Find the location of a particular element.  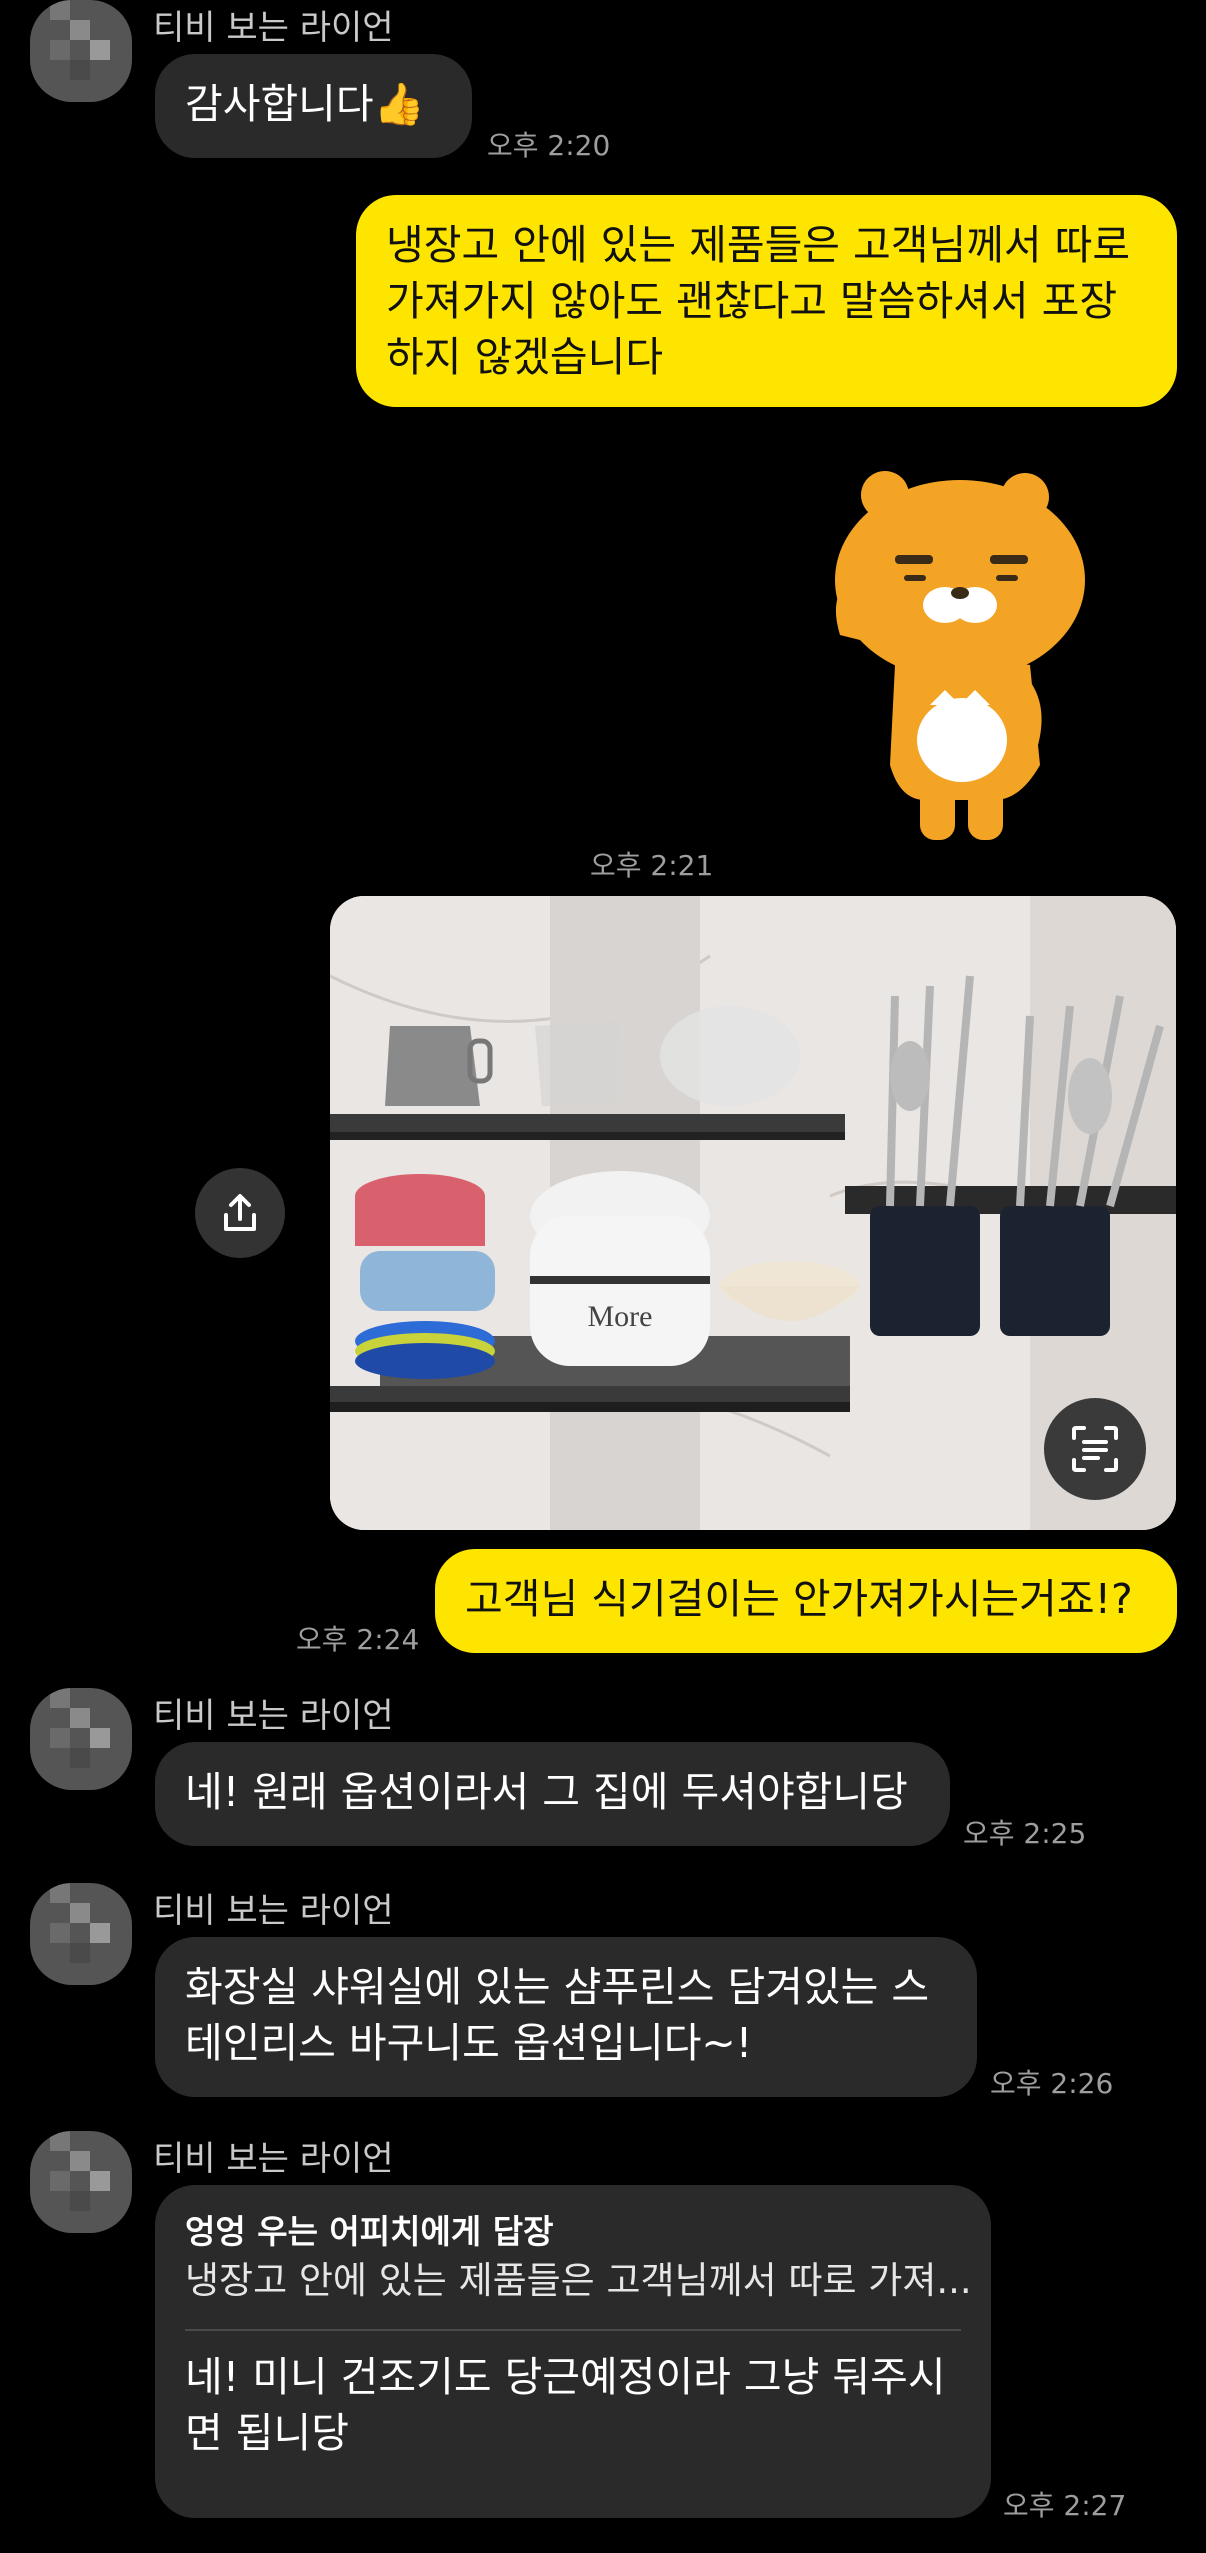

reply-divider is located at coordinates (573, 2330).